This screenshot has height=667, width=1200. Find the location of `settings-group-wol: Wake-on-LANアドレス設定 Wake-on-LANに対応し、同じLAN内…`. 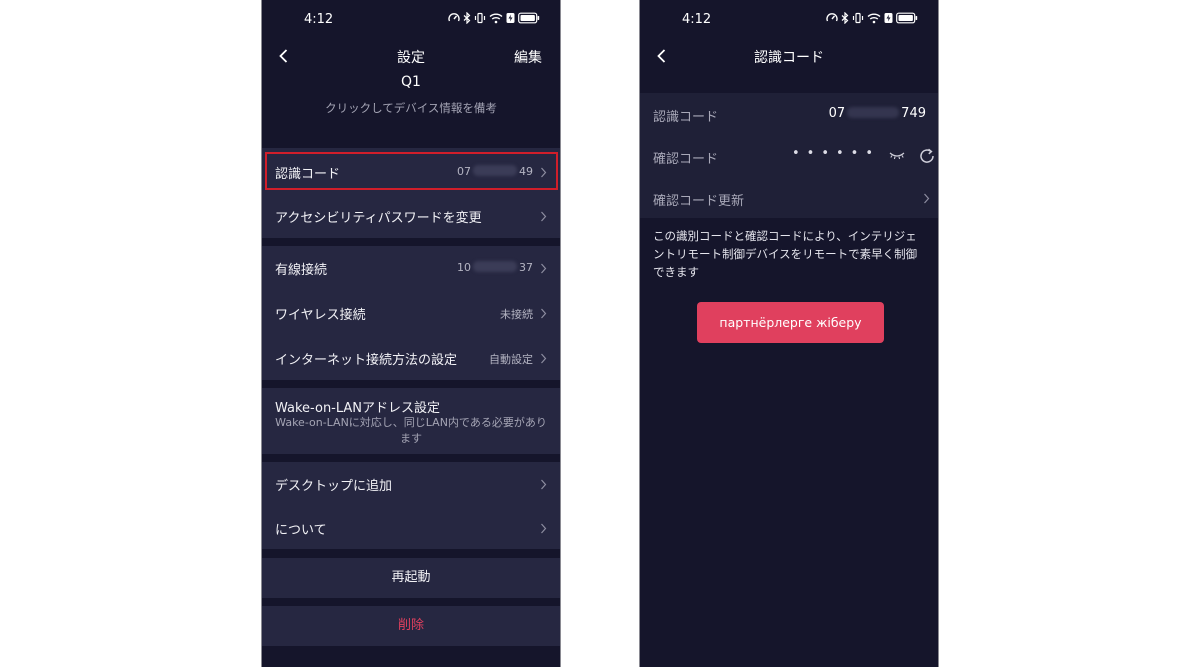

settings-group-wol: Wake-on-LANアドレス設定 Wake-on-LANに対応し、同じLAN内… is located at coordinates (411, 421).